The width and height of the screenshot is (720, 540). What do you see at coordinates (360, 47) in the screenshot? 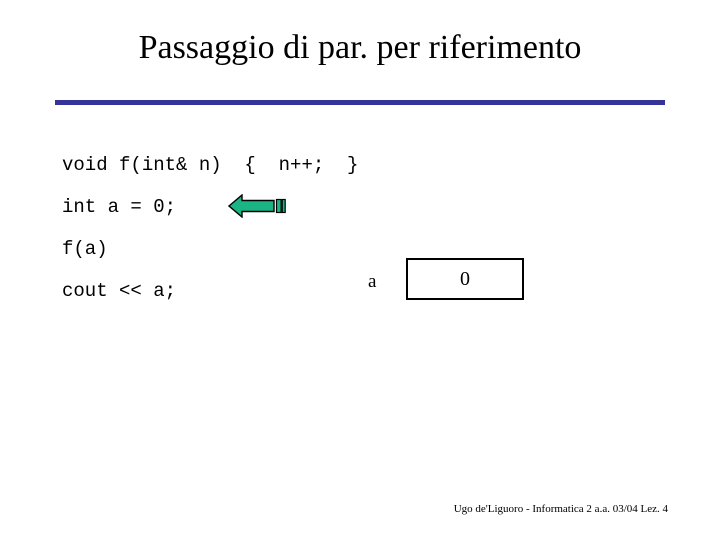
I see `page-title: Passaggio di par. per riferimento` at bounding box center [360, 47].